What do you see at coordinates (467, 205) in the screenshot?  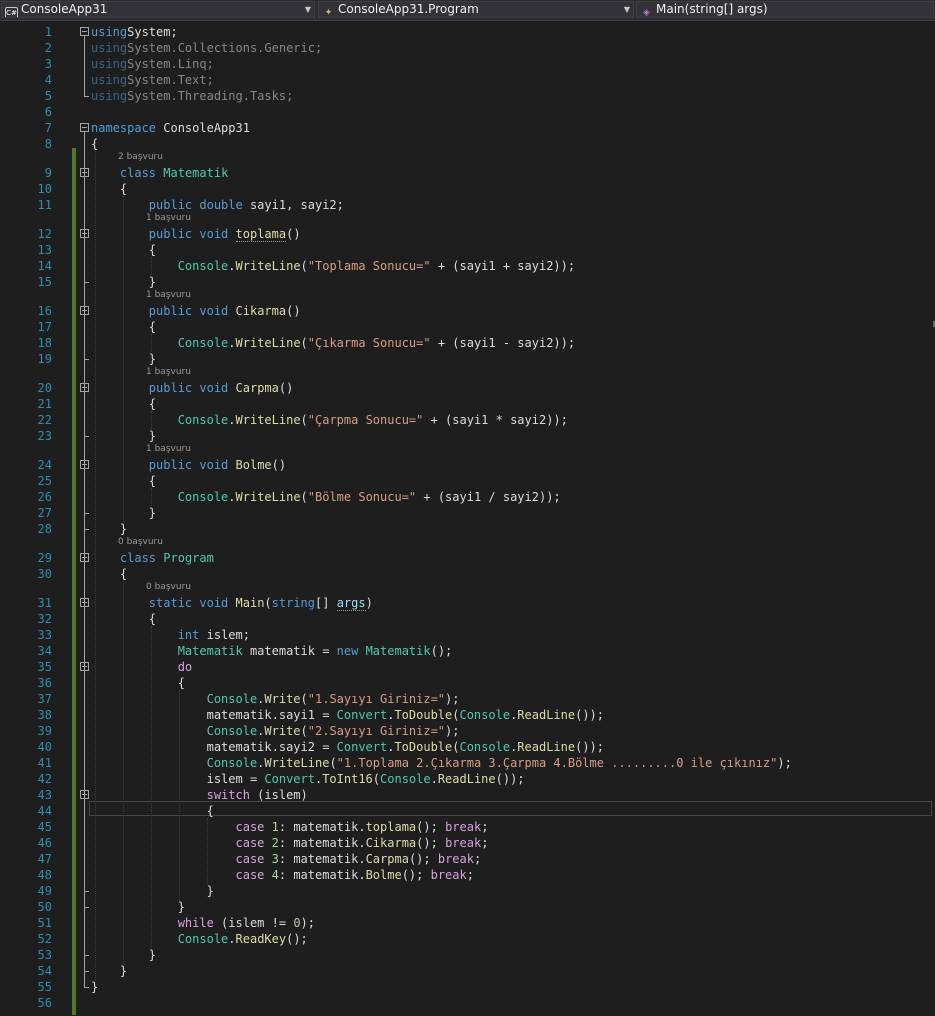 I see `code-line: 11 public double sayi1, sayi2;` at bounding box center [467, 205].